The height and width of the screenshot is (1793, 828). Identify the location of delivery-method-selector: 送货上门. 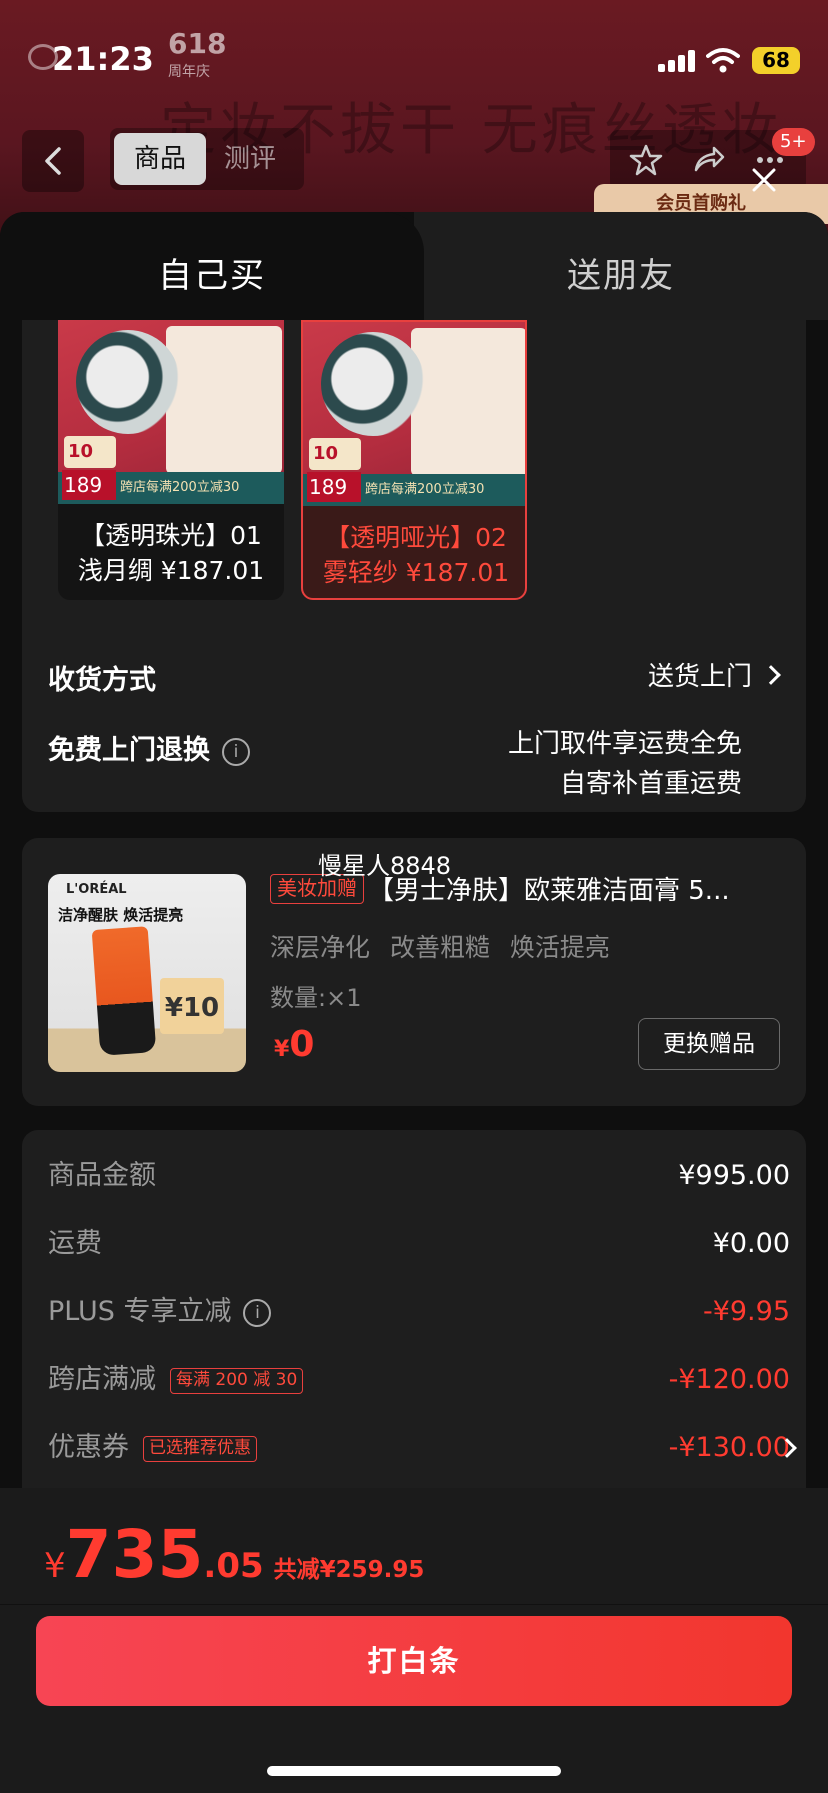
(657, 675).